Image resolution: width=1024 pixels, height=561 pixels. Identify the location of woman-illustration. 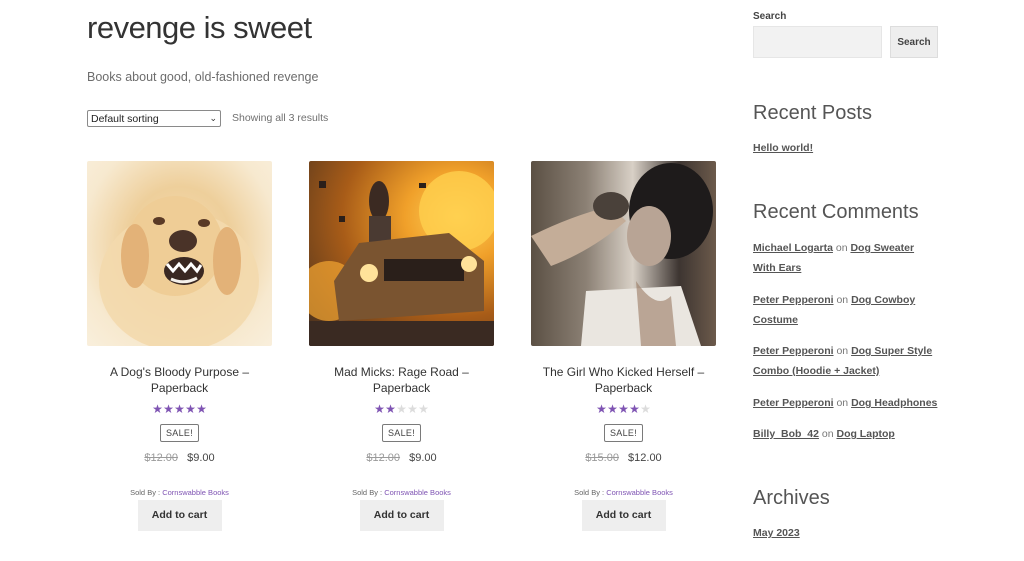
(622, 254).